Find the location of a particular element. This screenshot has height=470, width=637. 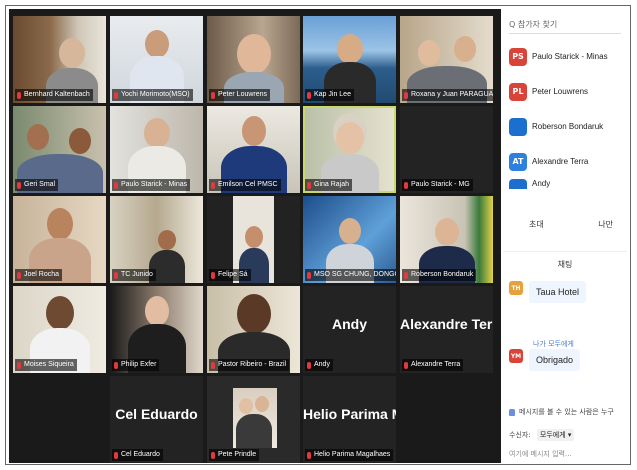

video-tile: Alexandre Terra Alexandre Terra is located at coordinates (446, 329).